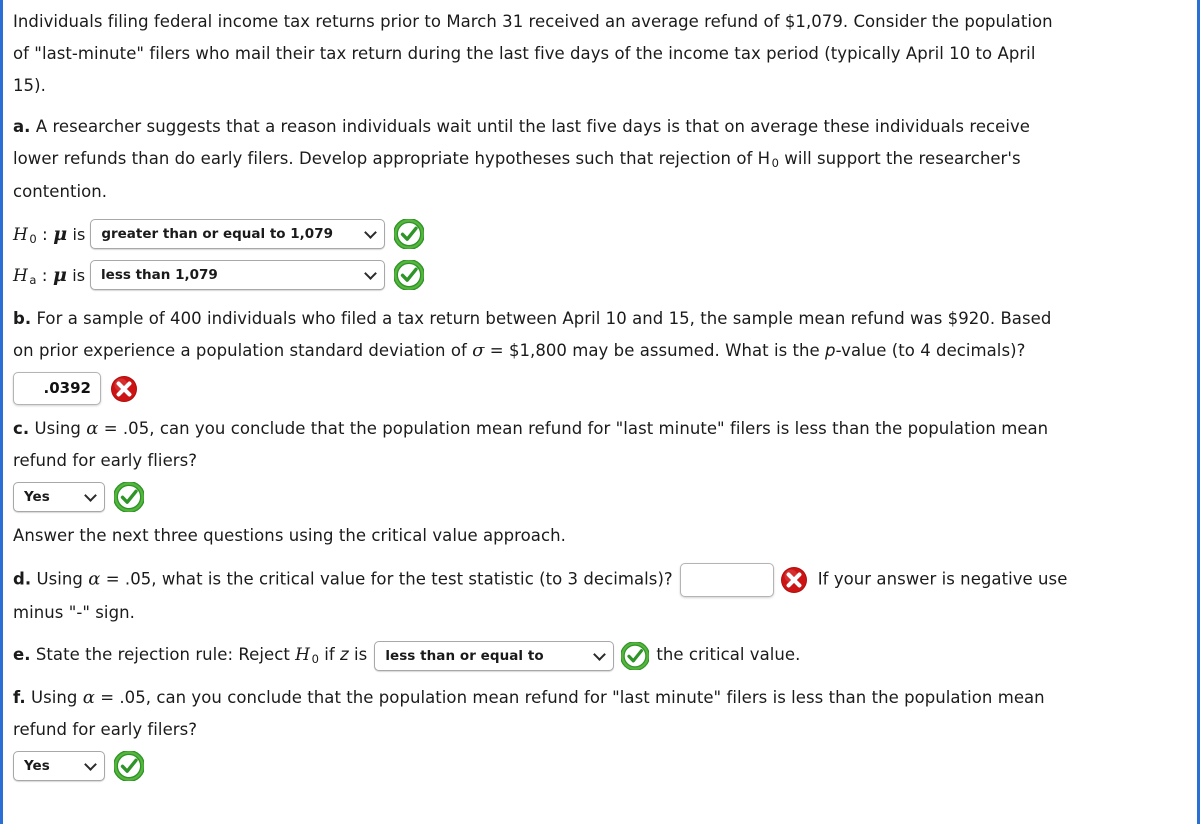 This screenshot has height=824, width=1200. I want to click on part-c-conclusion-value: Yes, so click(37, 497).